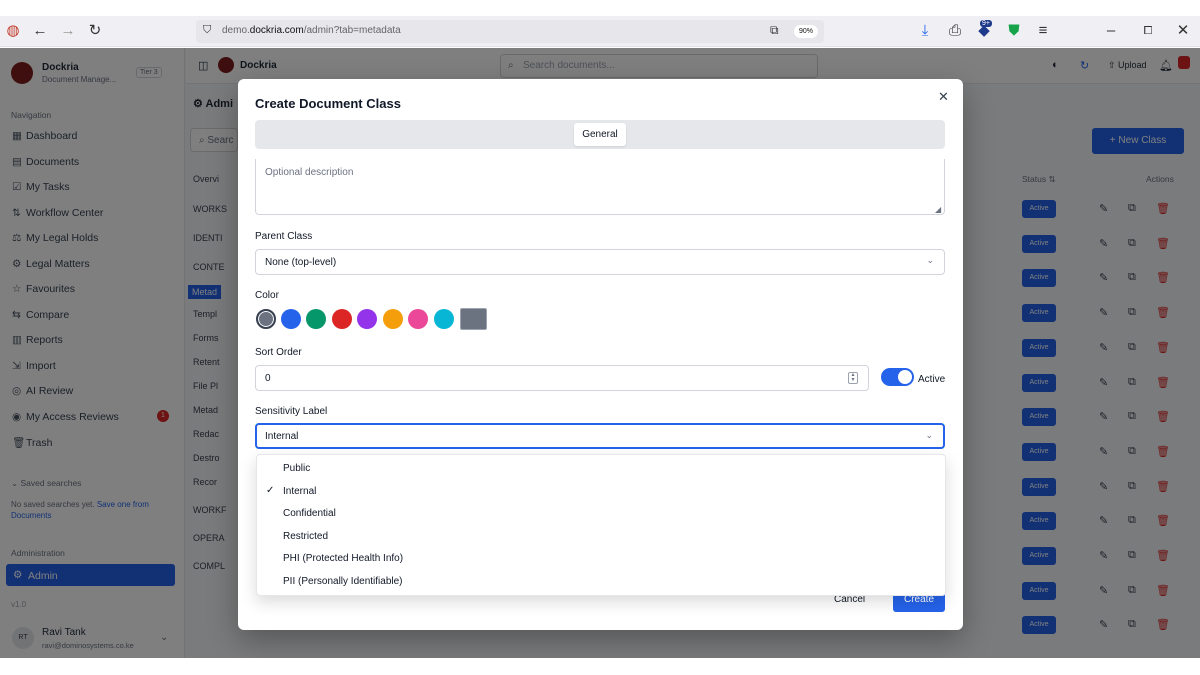 The width and height of the screenshot is (1200, 675). What do you see at coordinates (297, 468) in the screenshot?
I see `sensitivity-option-label: Public` at bounding box center [297, 468].